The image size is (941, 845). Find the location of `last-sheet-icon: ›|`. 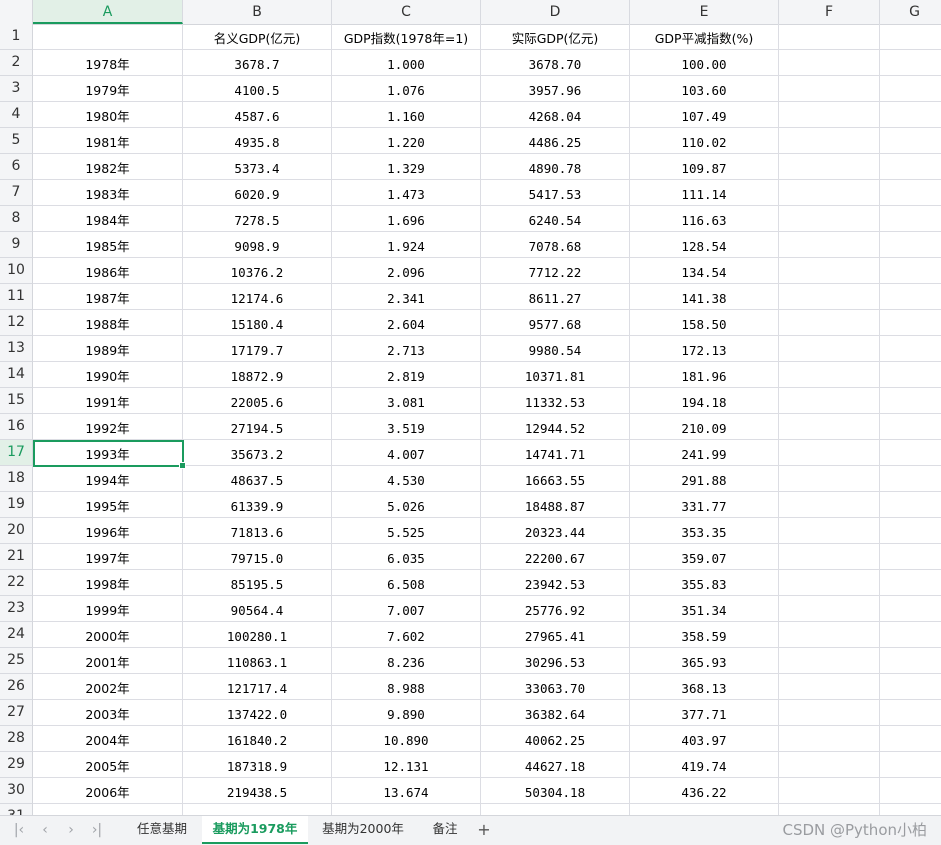

last-sheet-icon: ›| is located at coordinates (97, 830).